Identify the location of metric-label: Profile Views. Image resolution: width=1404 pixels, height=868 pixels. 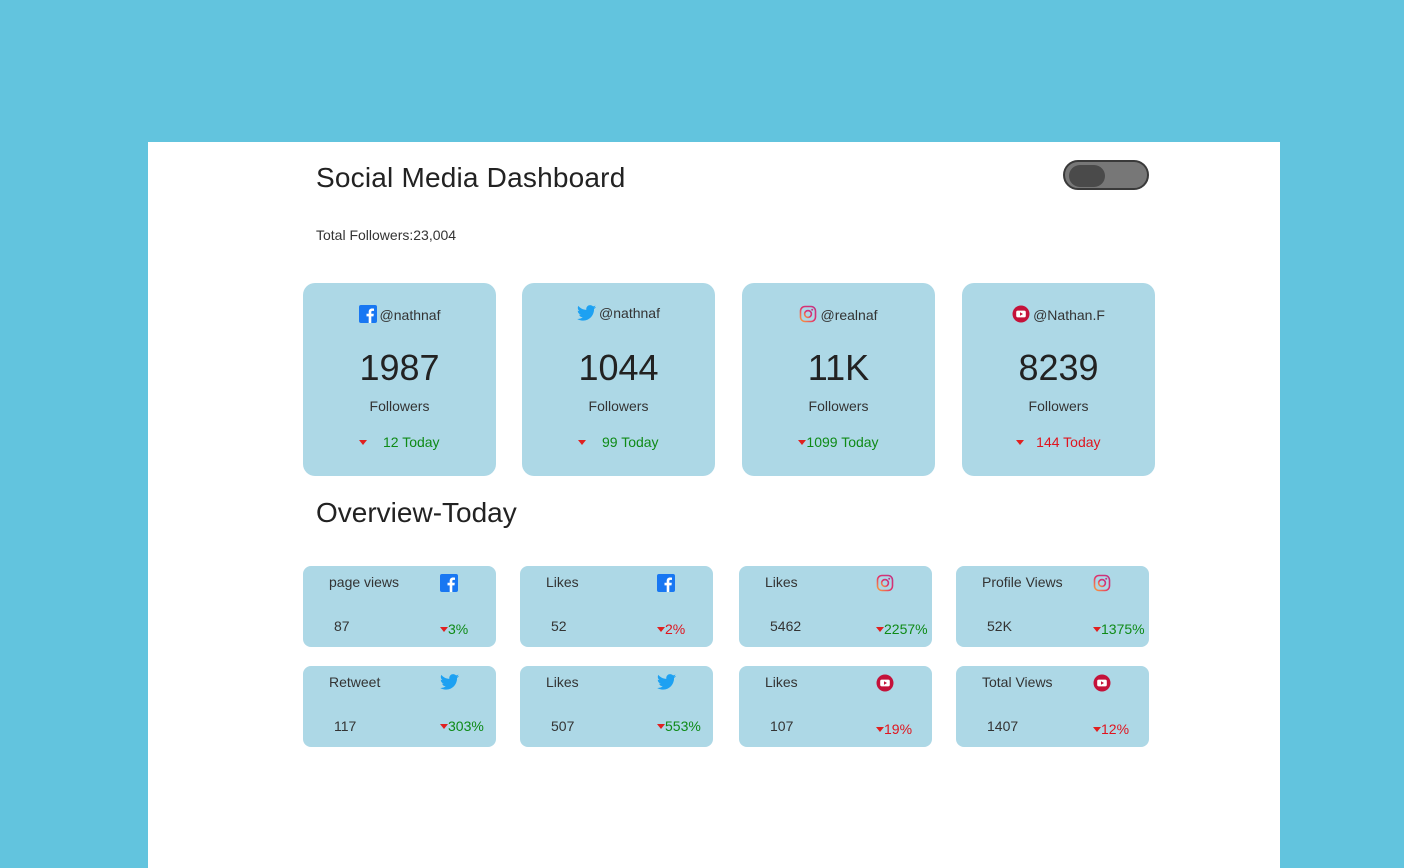
(1022, 582).